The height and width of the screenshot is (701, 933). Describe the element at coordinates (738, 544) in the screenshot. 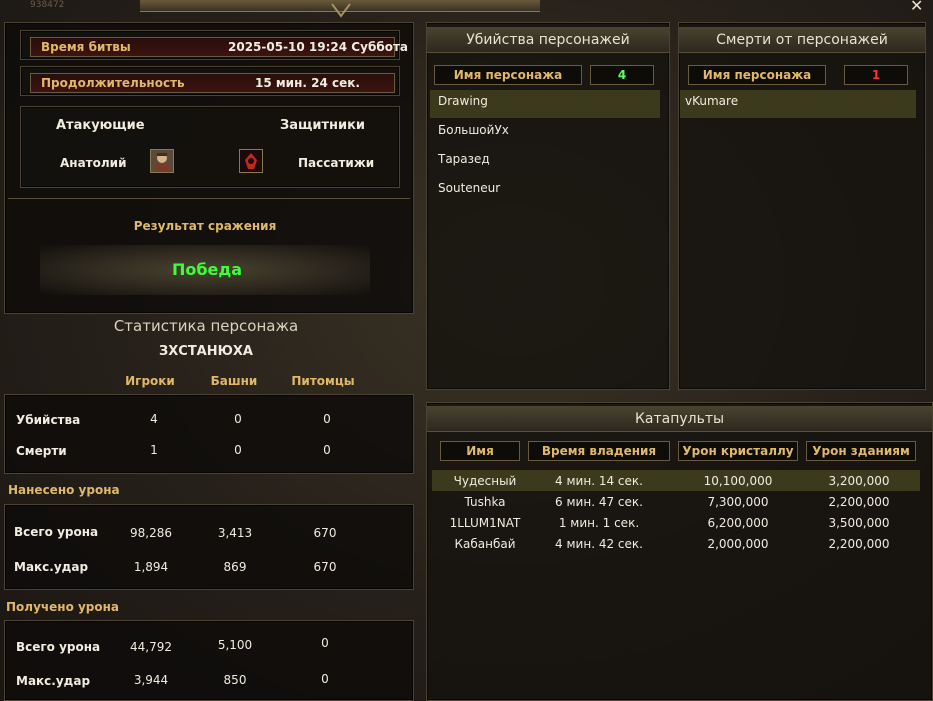

I see `catapult-crystal-damage: 2,000,000` at that location.